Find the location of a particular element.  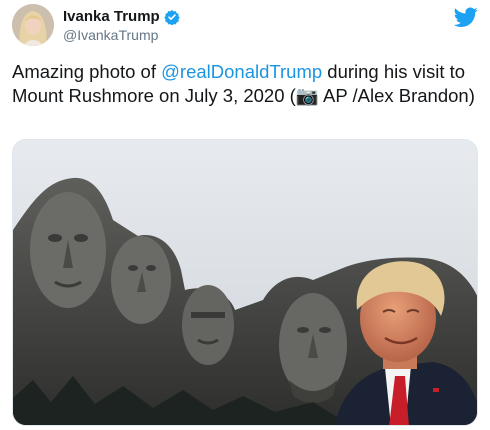

avatar is located at coordinates (33, 25).